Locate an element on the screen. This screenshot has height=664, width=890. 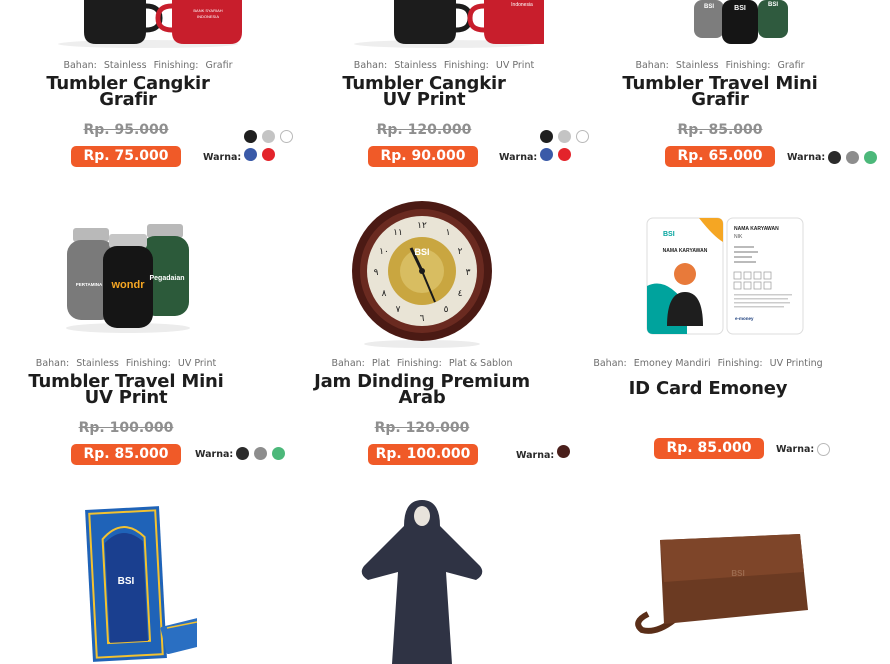
color-swatch-brown is located at coordinates (563, 451).